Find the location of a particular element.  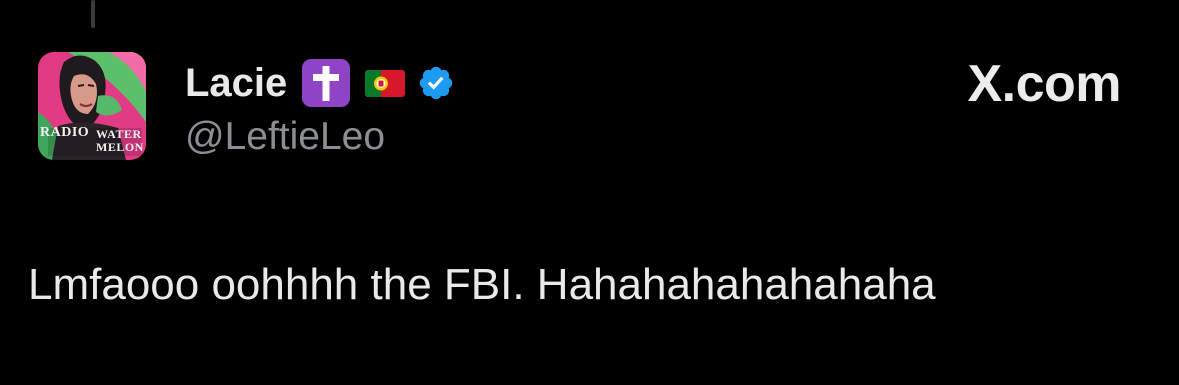

author-handle: @LeftieLeo is located at coordinates (285, 136).